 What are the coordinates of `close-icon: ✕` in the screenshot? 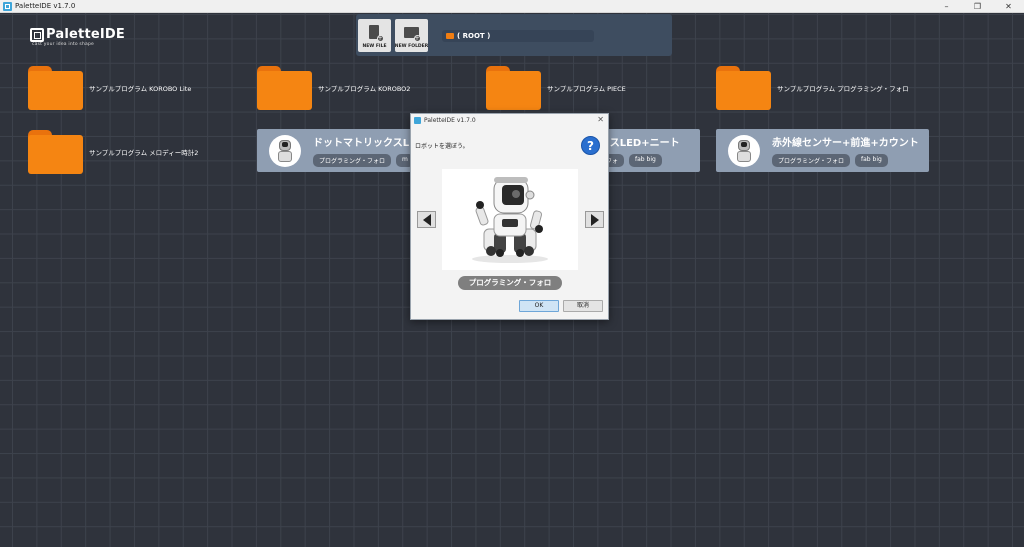 It's located at (600, 119).